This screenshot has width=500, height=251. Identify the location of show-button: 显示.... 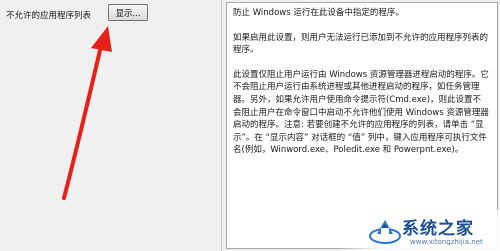
(128, 12).